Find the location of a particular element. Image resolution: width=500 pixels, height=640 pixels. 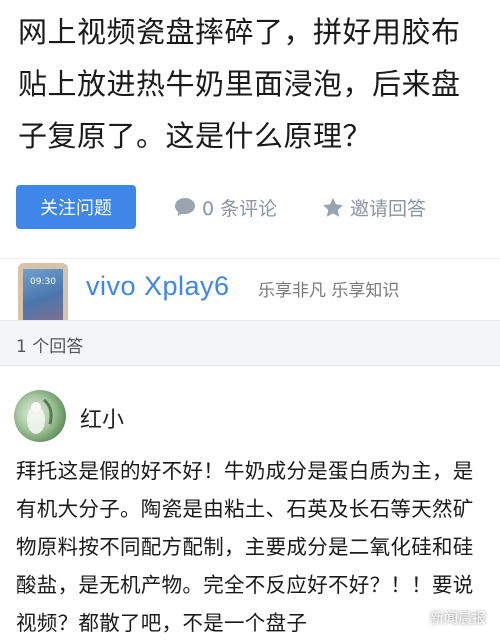

answer-count-bar: 1 个回答 is located at coordinates (250, 343).